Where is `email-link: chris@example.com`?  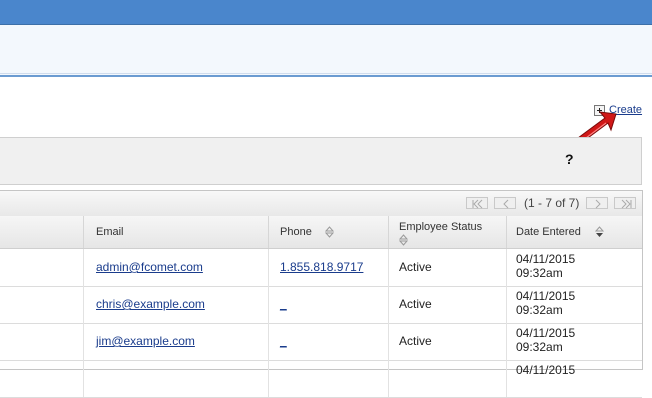
email-link: chris@example.com is located at coordinates (150, 304).